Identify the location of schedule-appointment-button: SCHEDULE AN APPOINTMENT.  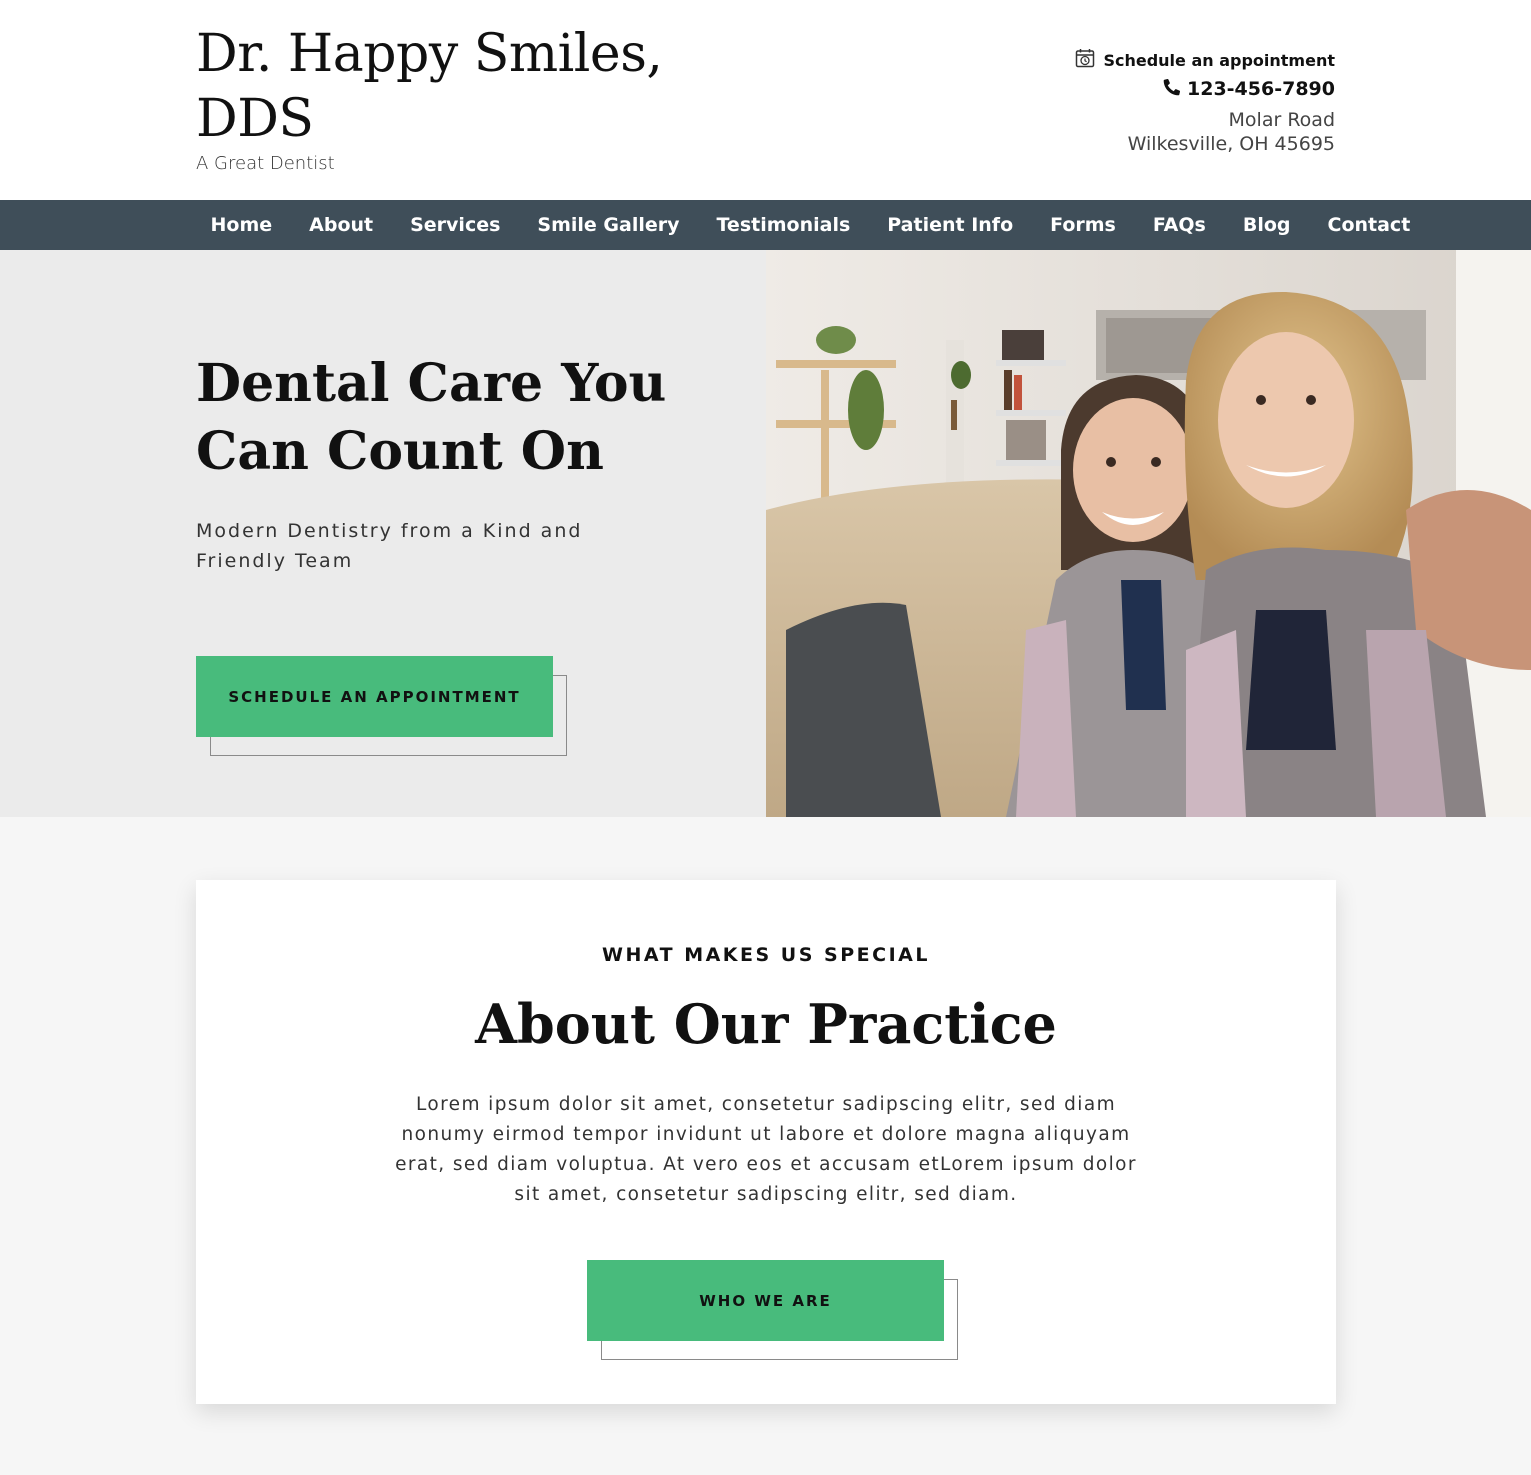
(374, 696).